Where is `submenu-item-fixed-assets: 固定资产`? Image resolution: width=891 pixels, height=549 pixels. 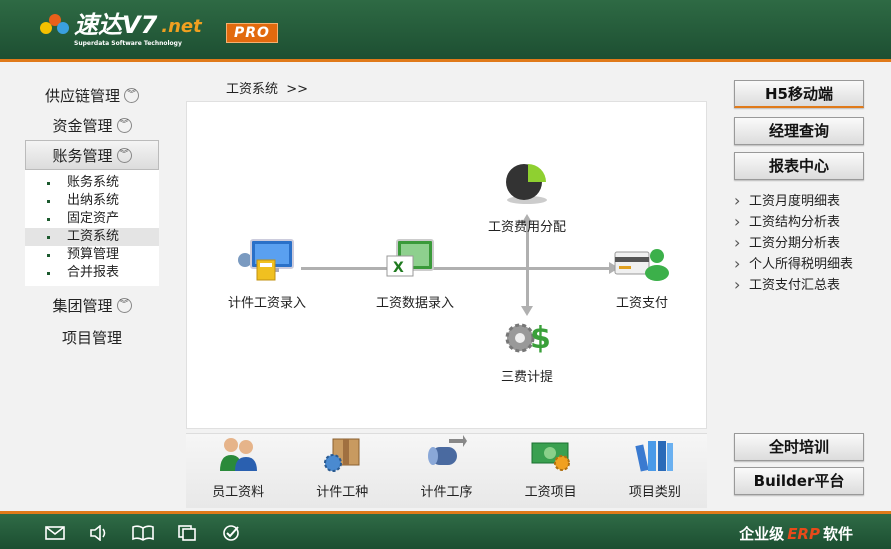 submenu-item-fixed-assets: 固定资产 is located at coordinates (92, 219).